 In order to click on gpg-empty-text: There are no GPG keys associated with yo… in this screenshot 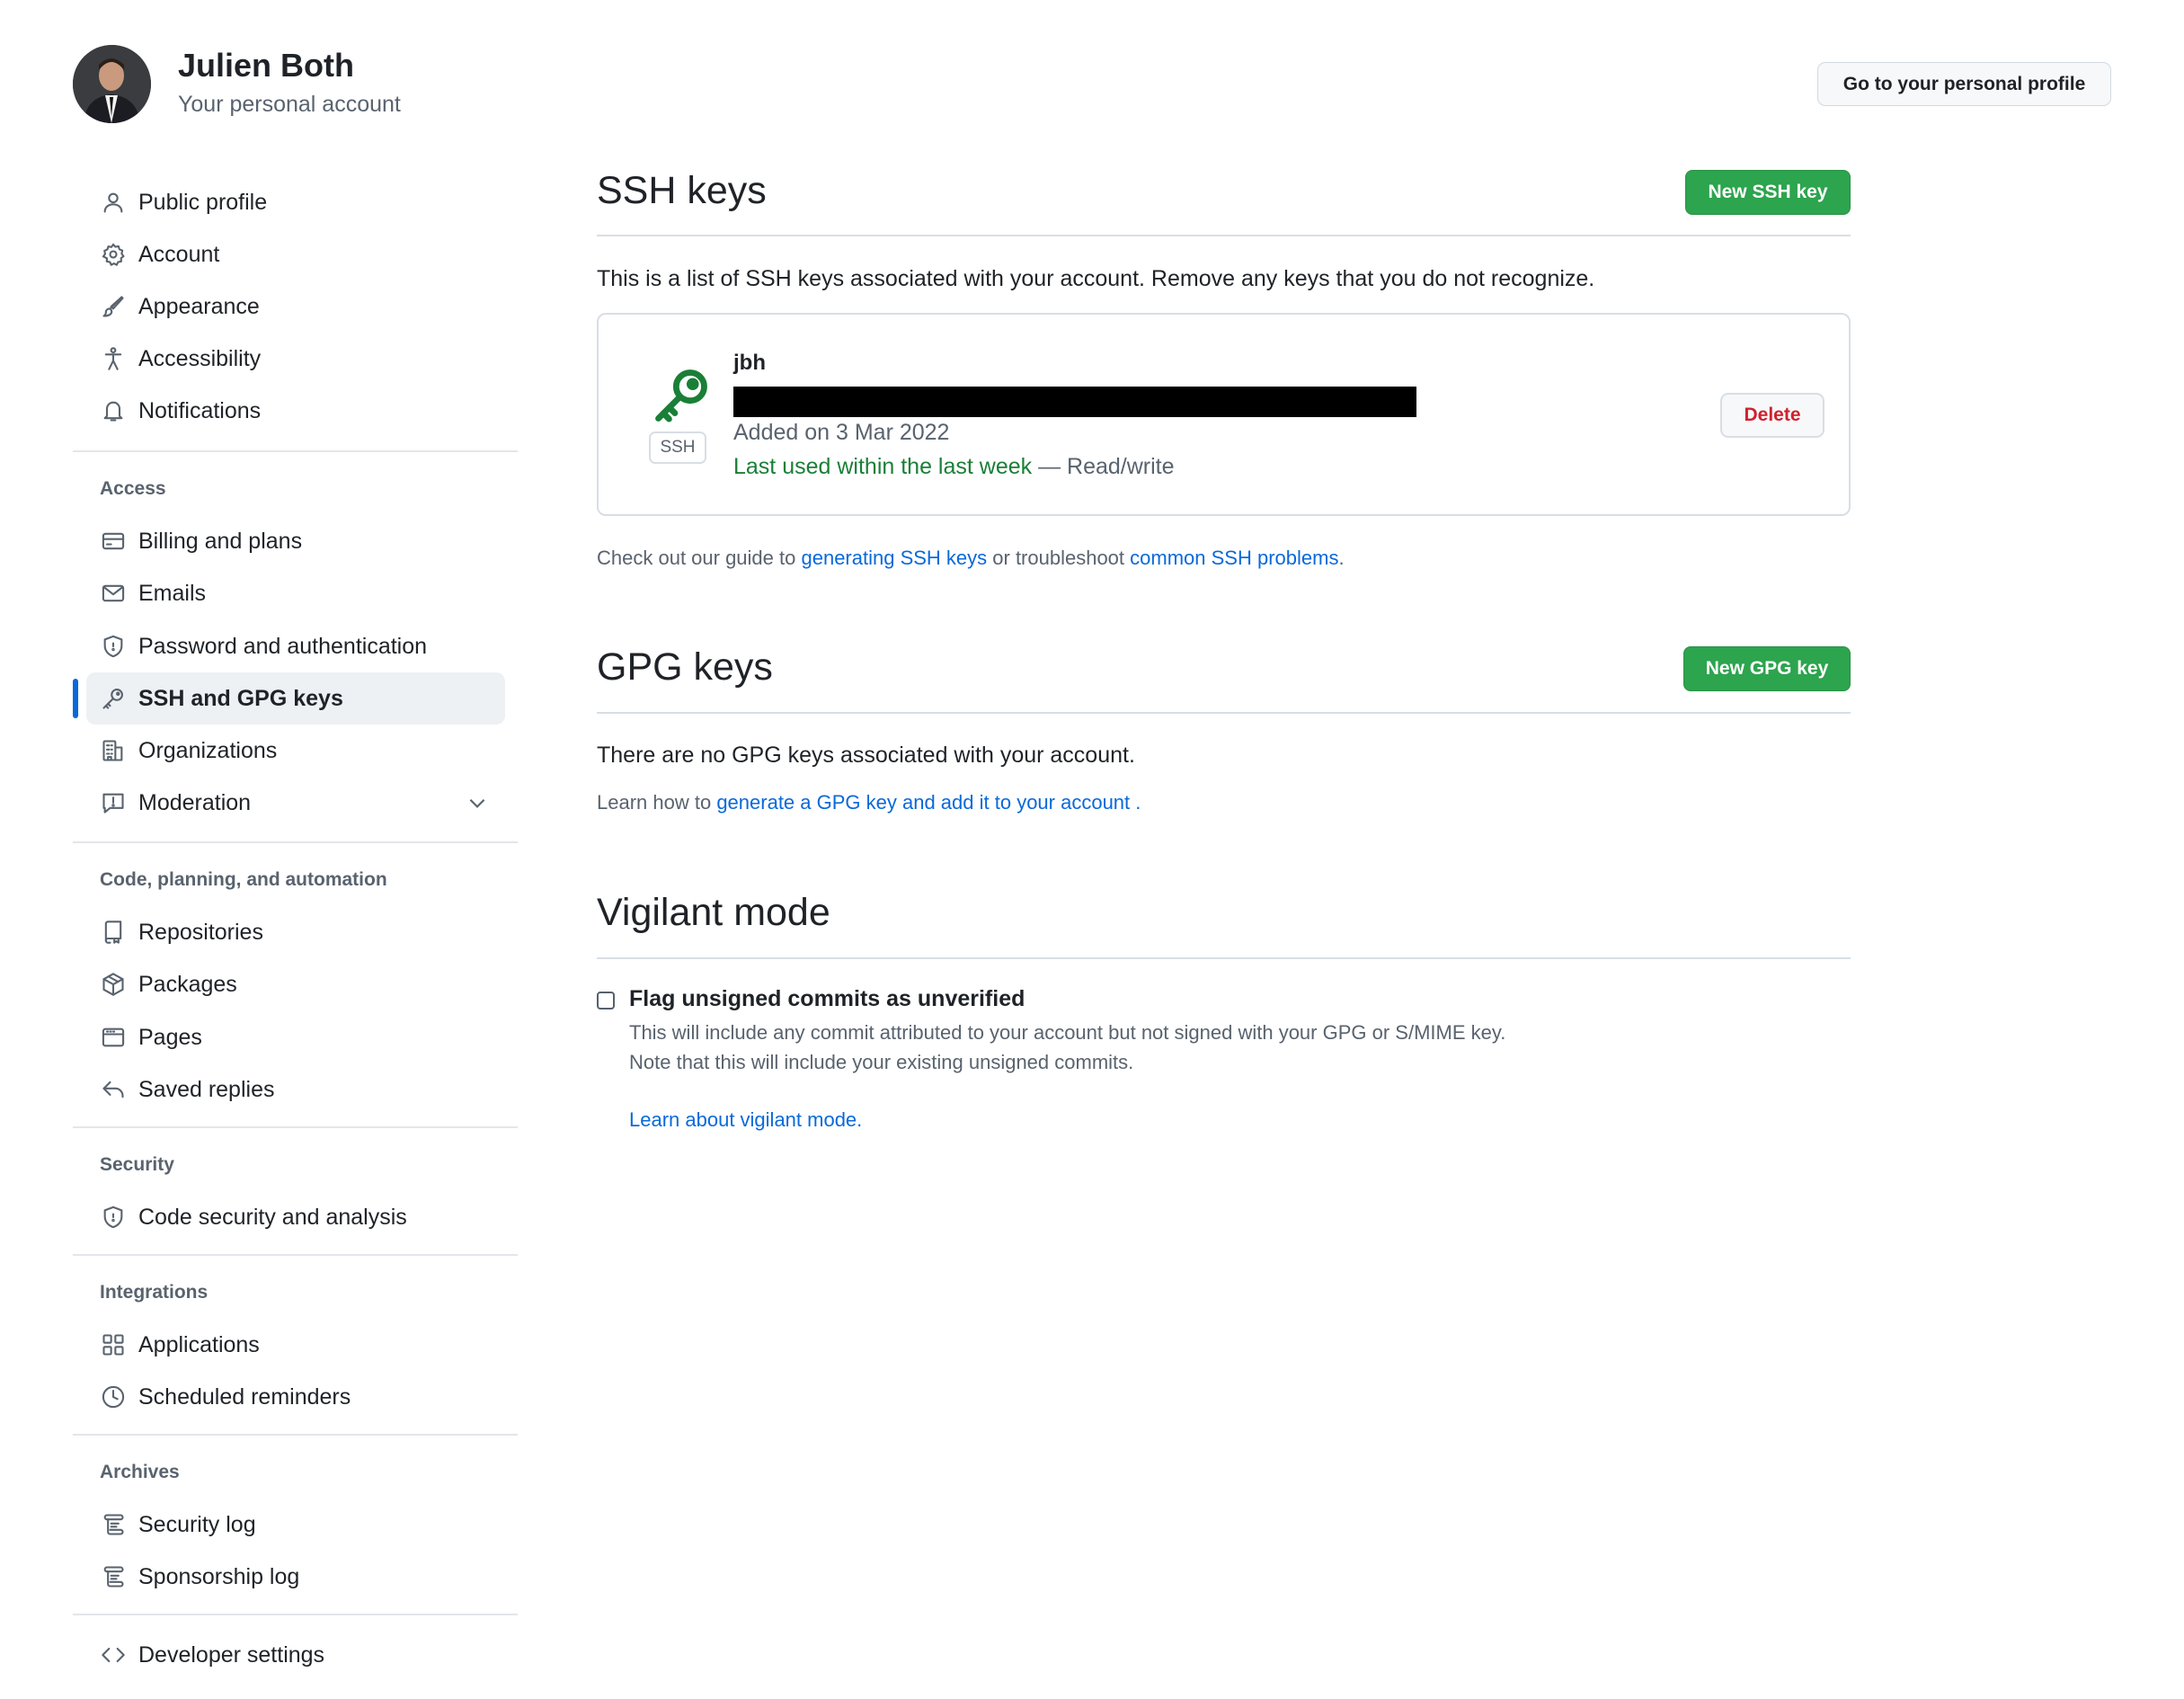, I will do `click(866, 755)`.